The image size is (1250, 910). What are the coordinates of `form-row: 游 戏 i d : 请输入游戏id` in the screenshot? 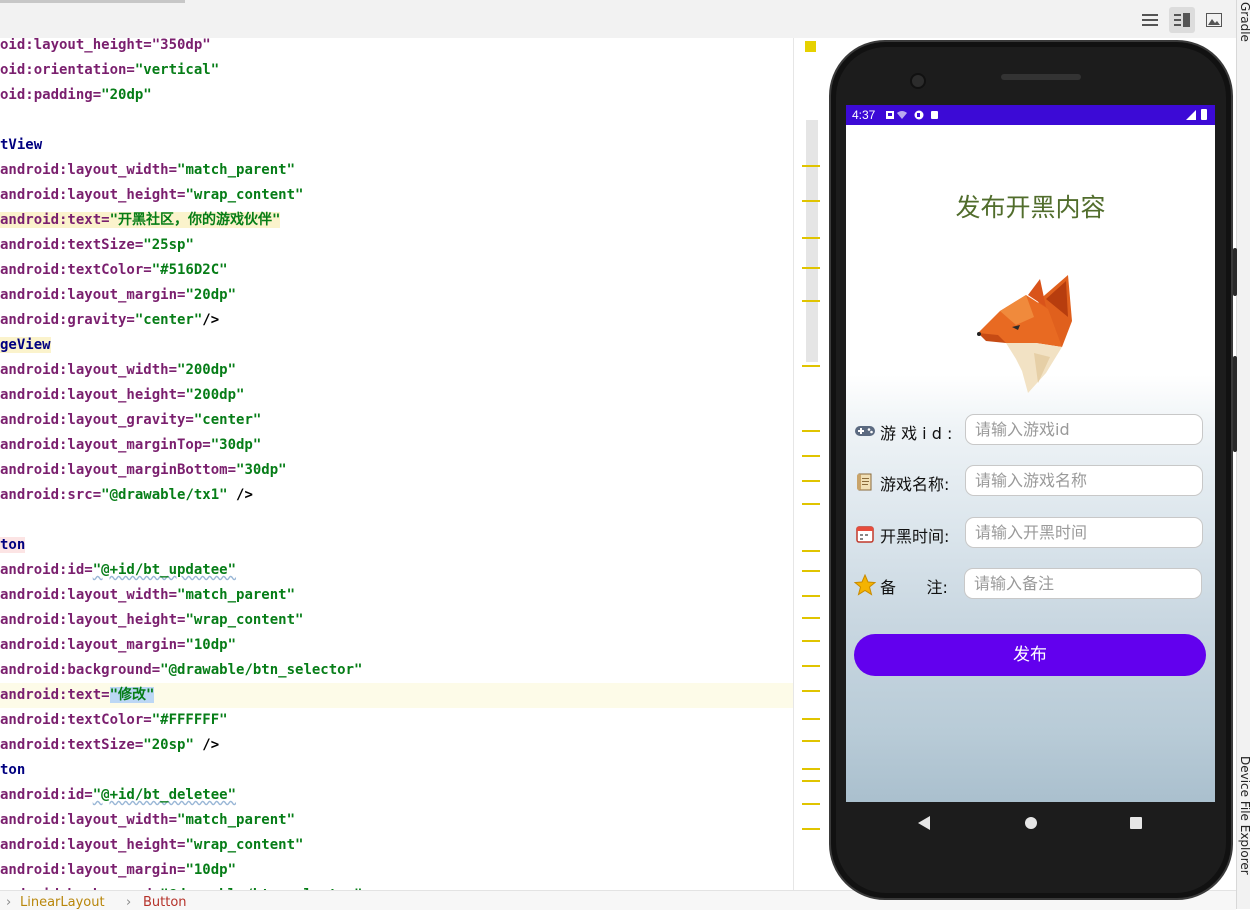 It's located at (1031, 431).